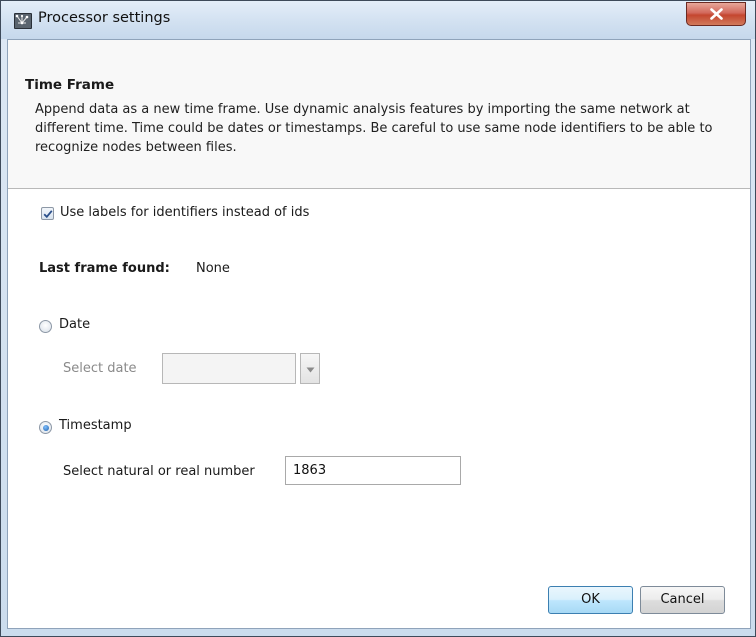 This screenshot has height=637, width=756. I want to click on chevron-down-icon, so click(310, 370).